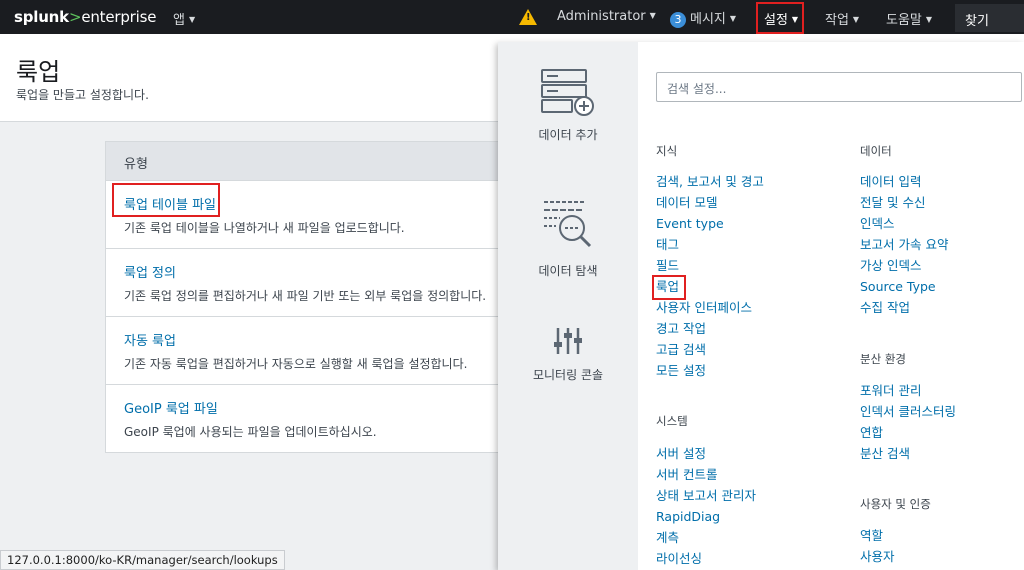 Image resolution: width=1024 pixels, height=570 pixels. I want to click on menu-item-ingest-actions: 수집 작업, so click(904, 307).